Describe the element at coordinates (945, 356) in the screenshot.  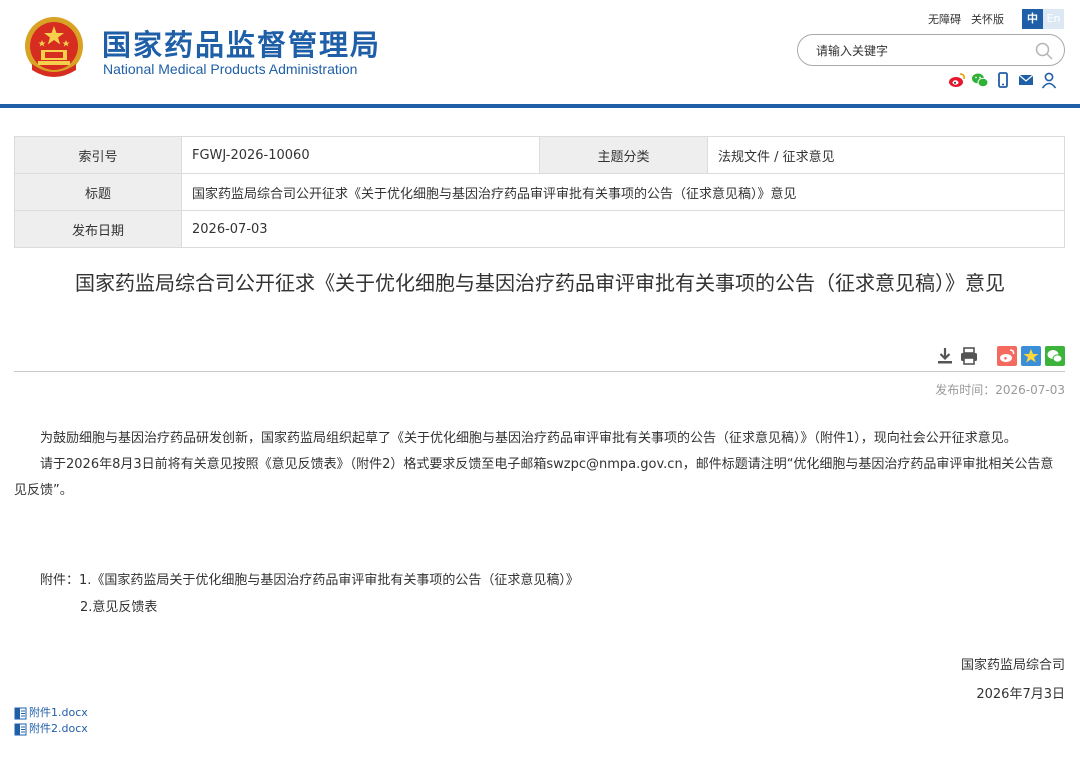
I see `download-icon` at that location.